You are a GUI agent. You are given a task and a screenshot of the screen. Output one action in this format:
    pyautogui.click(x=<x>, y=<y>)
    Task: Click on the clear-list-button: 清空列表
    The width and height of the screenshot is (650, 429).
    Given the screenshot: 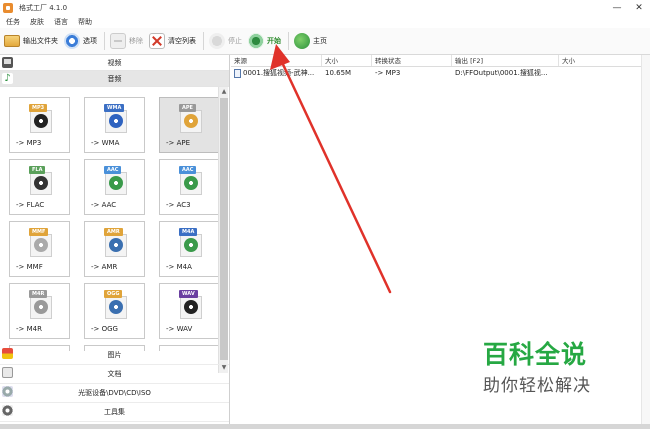 What is the action you would take?
    pyautogui.click(x=172, y=41)
    